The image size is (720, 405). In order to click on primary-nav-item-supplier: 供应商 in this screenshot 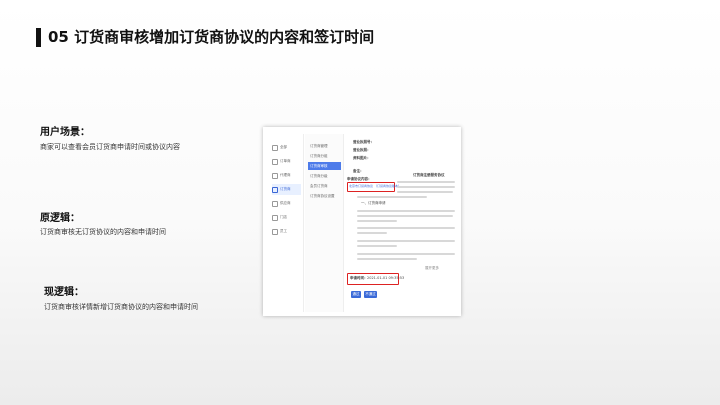, I will do `click(286, 203)`.